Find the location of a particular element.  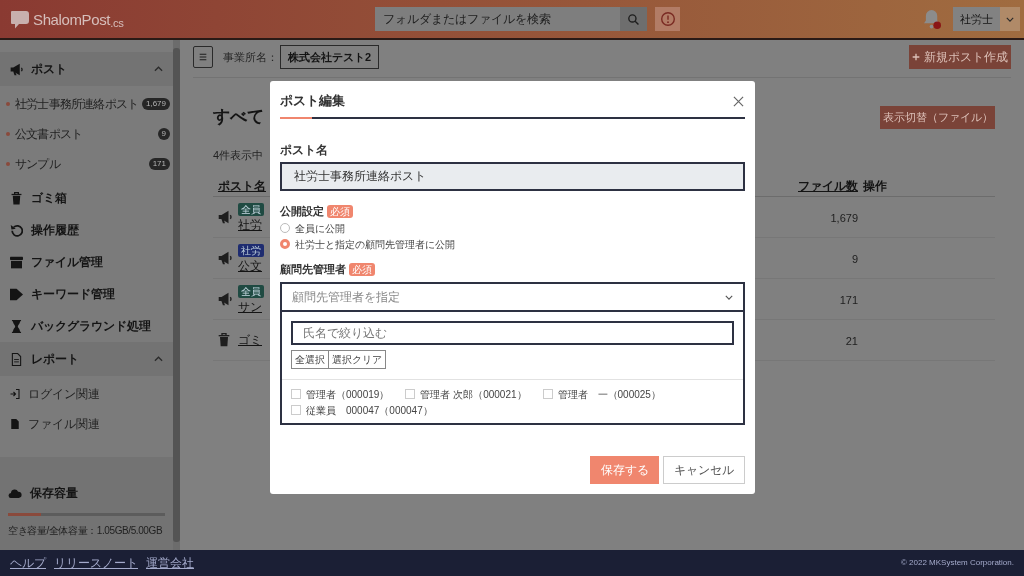

result-count: 4件表示中 is located at coordinates (238, 155).